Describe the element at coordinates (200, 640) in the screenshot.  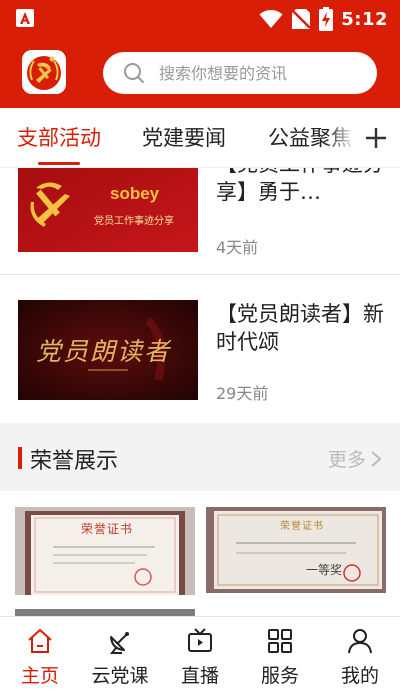
I see `tv-icon` at that location.